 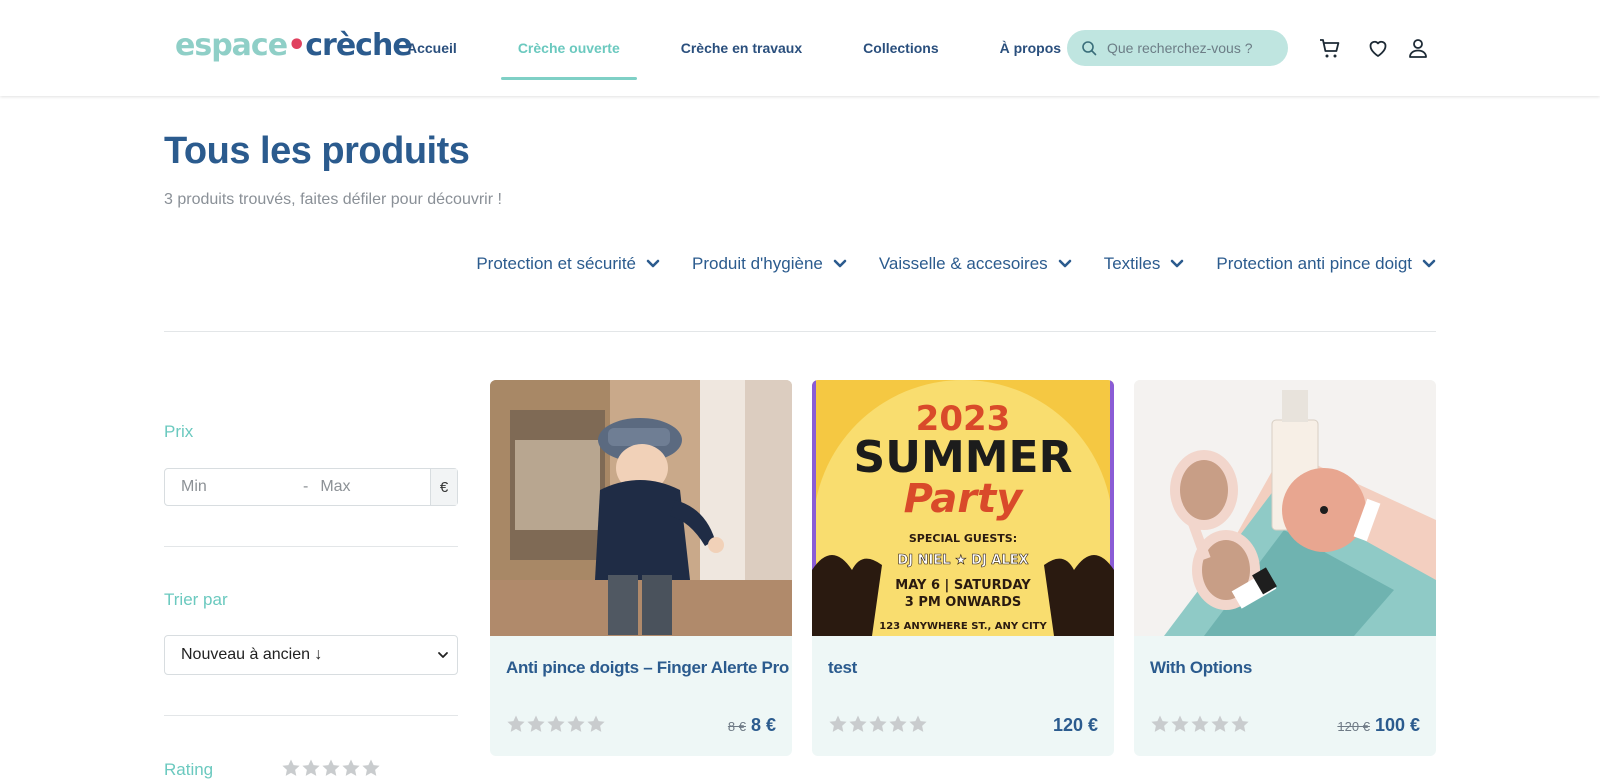 What do you see at coordinates (1030, 48) in the screenshot?
I see `nav-item-a-propos: À propos` at bounding box center [1030, 48].